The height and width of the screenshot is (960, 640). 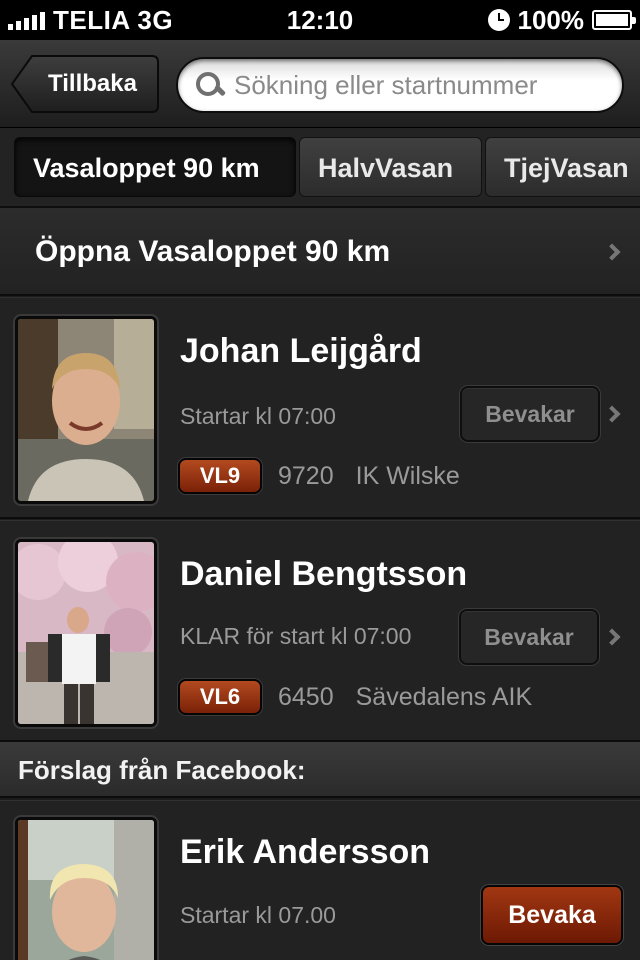 What do you see at coordinates (162, 770) in the screenshot?
I see `section-title: Förslag från Facebook:` at bounding box center [162, 770].